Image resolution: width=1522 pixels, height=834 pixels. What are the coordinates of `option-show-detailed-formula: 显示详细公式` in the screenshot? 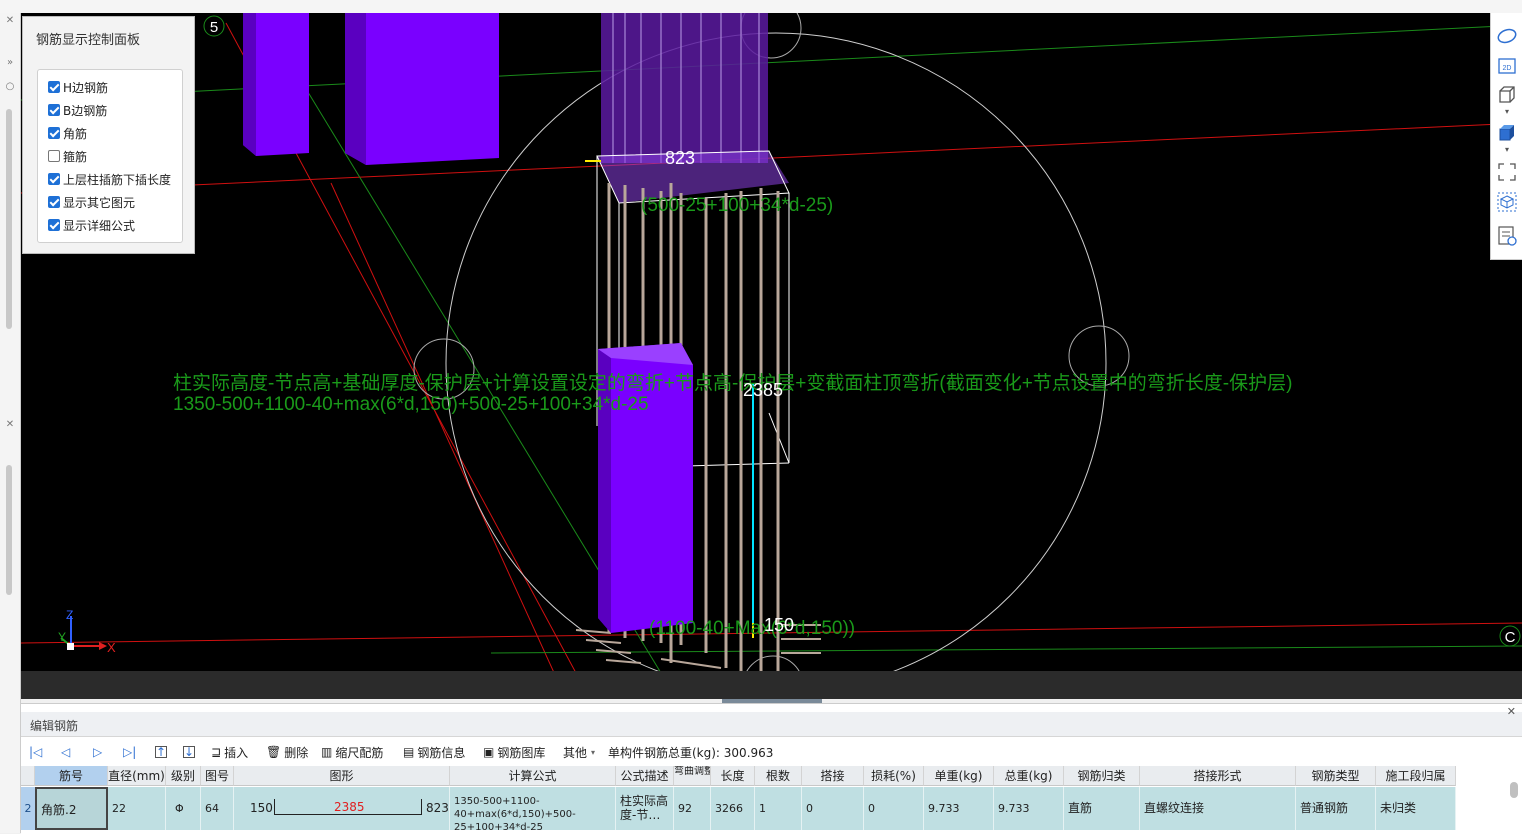 It's located at (91, 225).